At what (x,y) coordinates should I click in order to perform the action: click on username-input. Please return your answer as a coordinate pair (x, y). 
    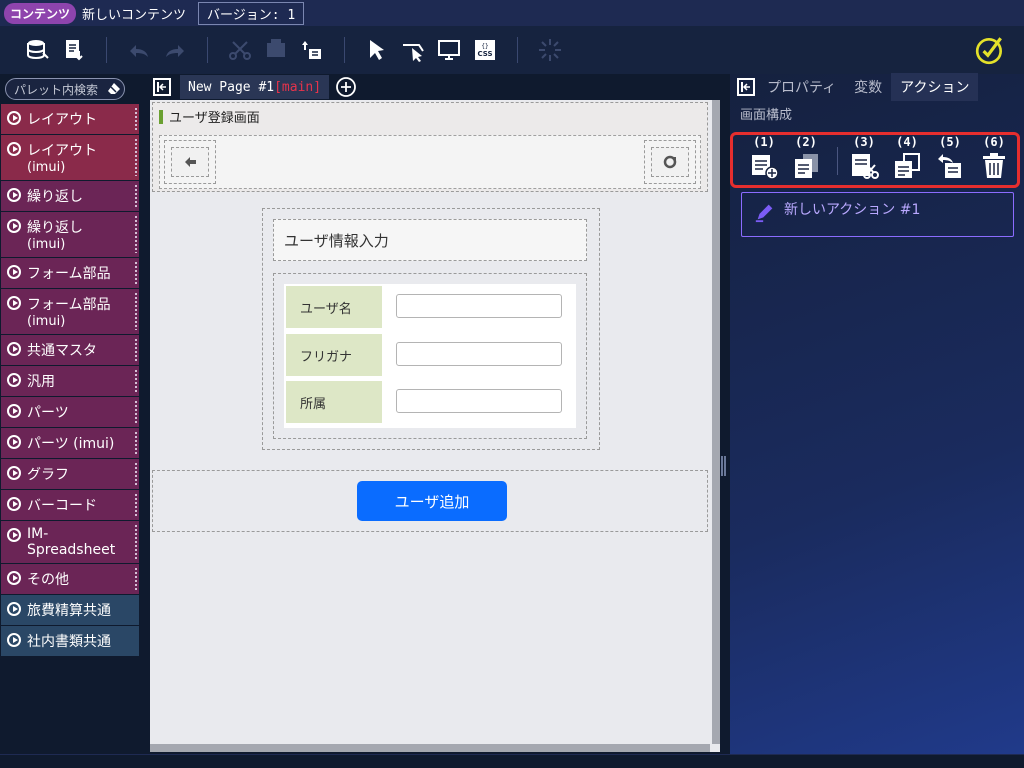
    Looking at the image, I should click on (479, 306).